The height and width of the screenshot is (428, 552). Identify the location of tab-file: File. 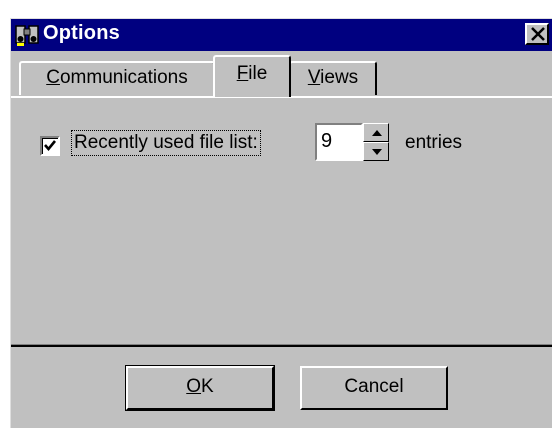
(252, 76).